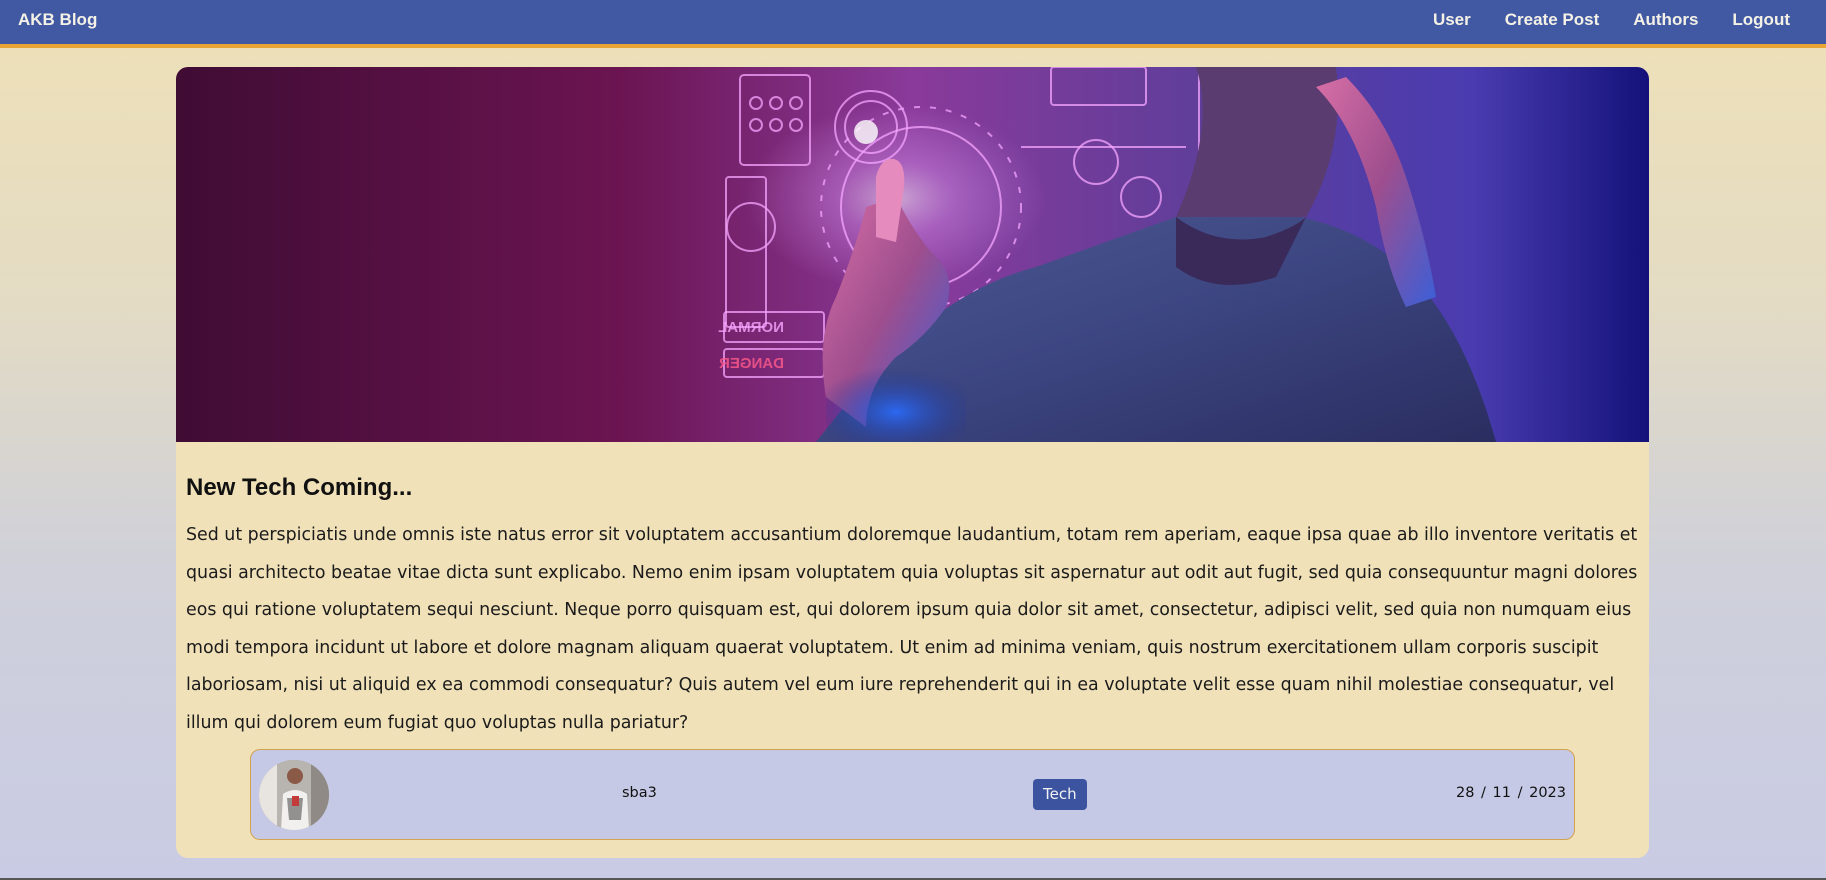  I want to click on post-author: sba3, so click(639, 793).